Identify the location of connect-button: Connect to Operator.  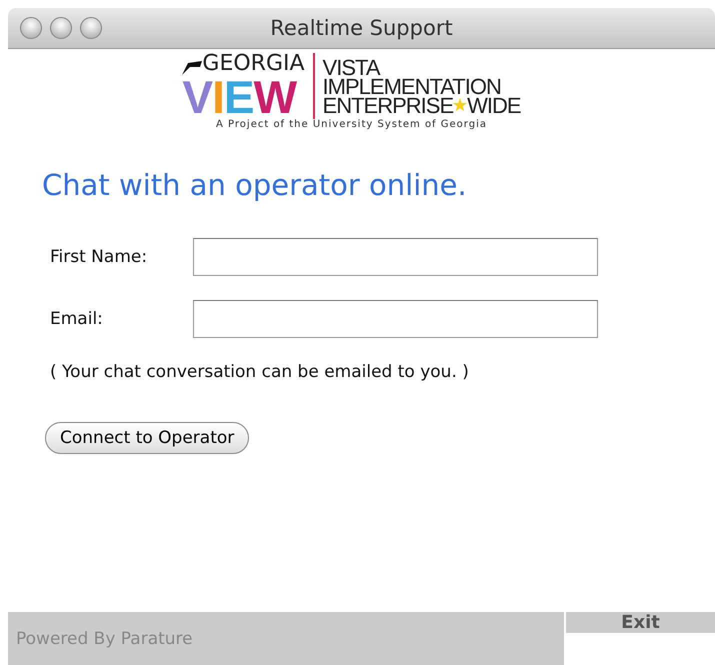
(147, 438).